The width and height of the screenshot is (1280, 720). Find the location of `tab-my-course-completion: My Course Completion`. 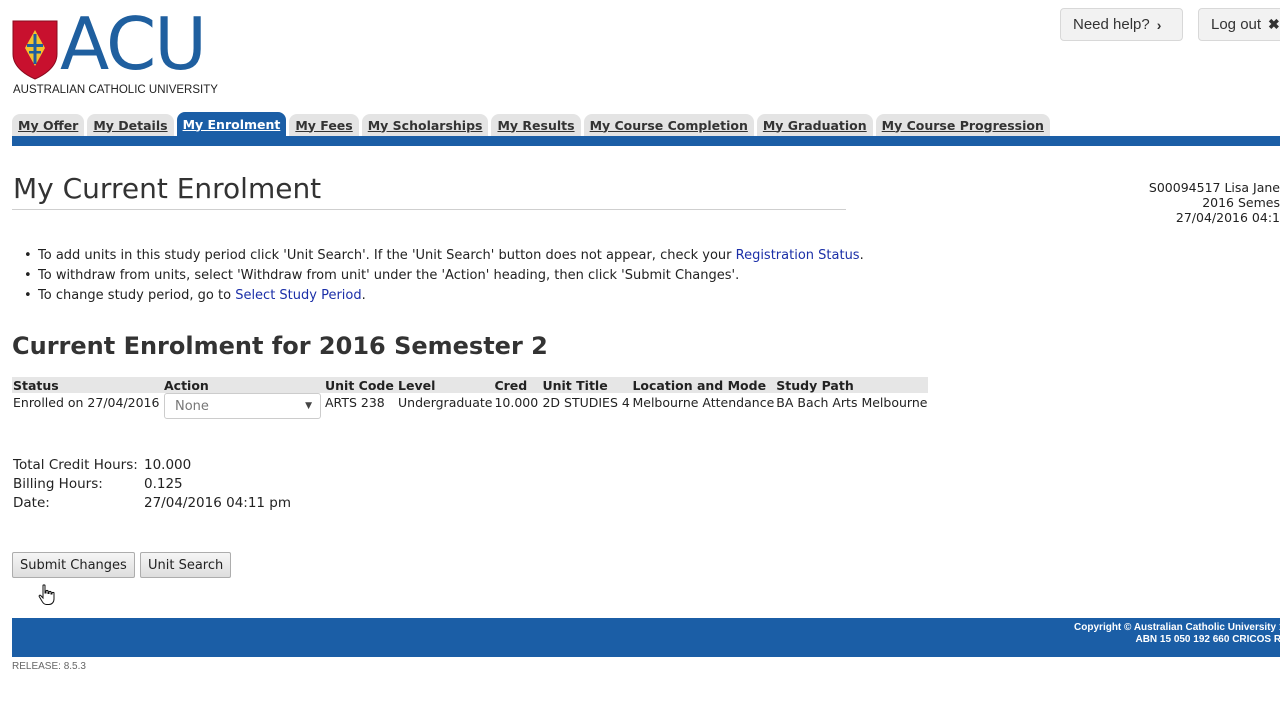

tab-my-course-completion: My Course Completion is located at coordinates (668, 125).